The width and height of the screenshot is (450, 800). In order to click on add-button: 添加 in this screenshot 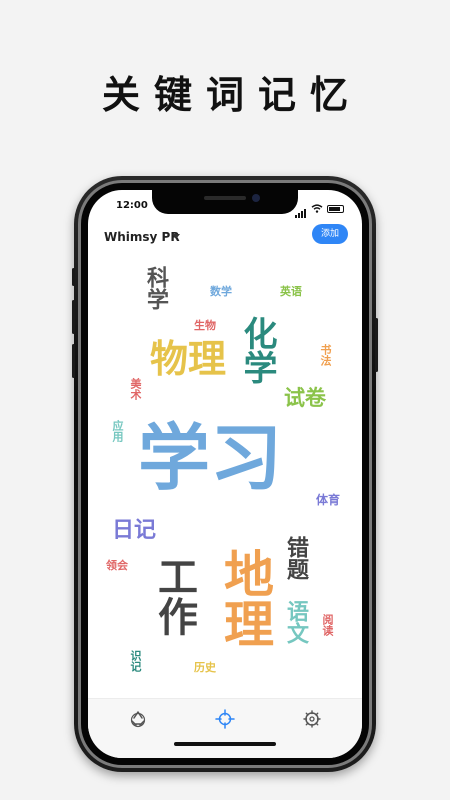, I will do `click(329, 234)`.